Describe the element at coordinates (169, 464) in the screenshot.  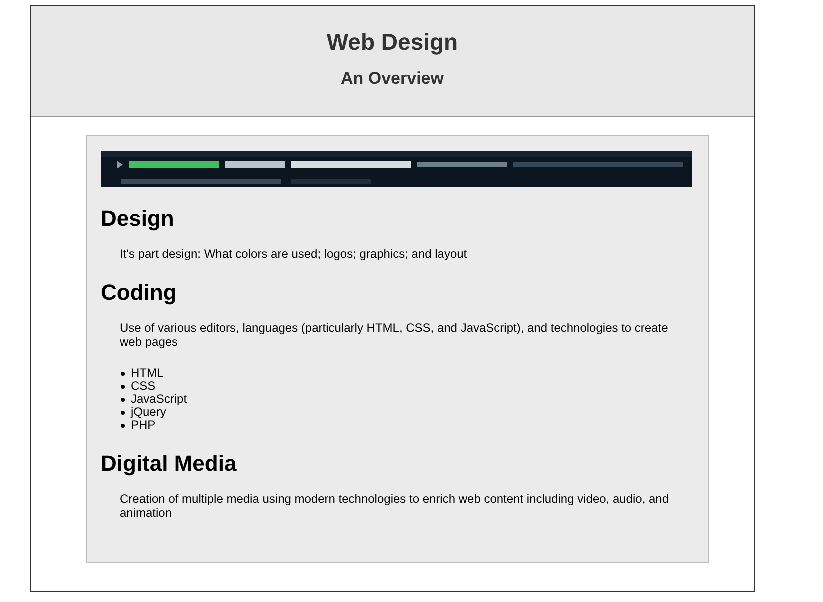
I see `section-heading: Digital Media` at that location.